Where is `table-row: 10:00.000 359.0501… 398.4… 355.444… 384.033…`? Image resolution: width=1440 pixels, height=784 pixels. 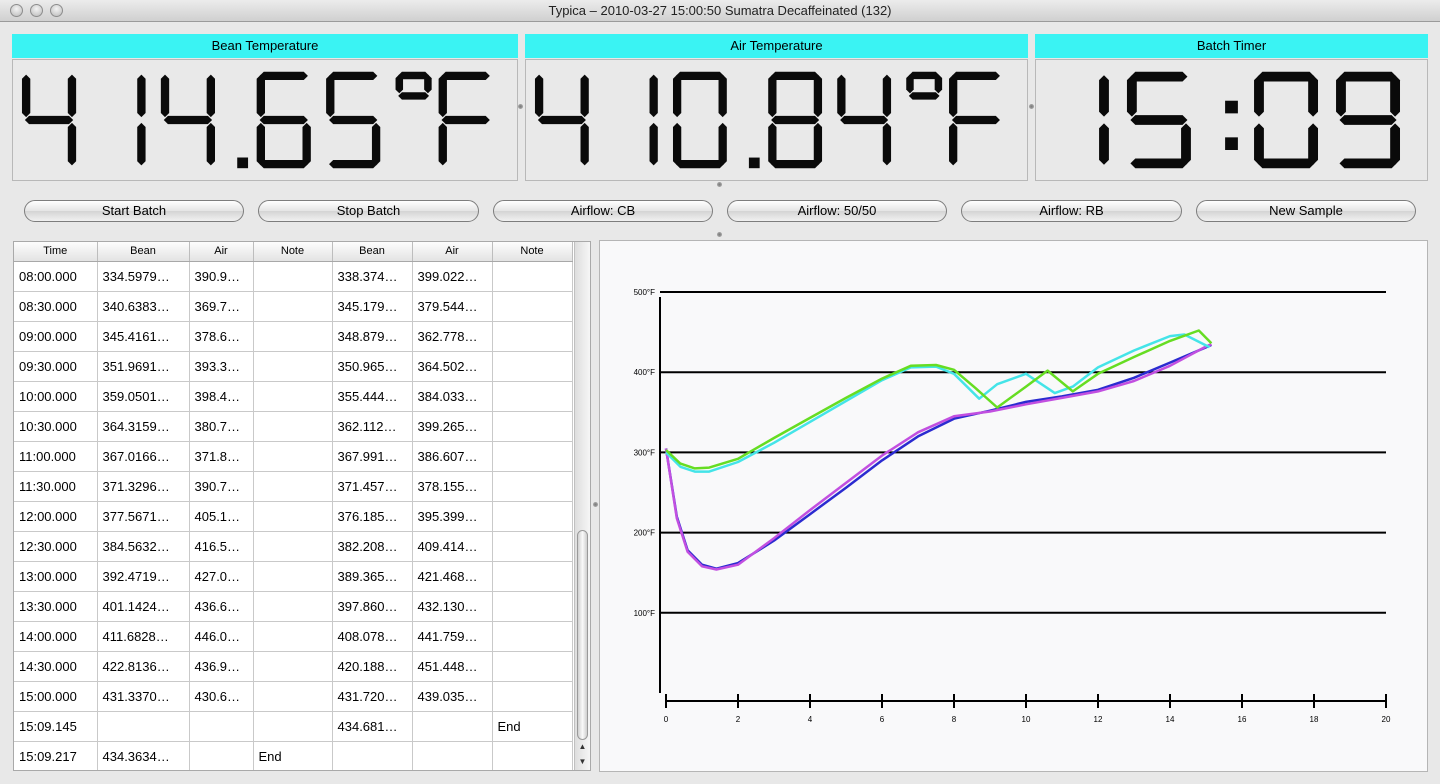
table-row: 10:00.000 359.0501… 398.4… 355.444… 384.033… is located at coordinates (293, 396).